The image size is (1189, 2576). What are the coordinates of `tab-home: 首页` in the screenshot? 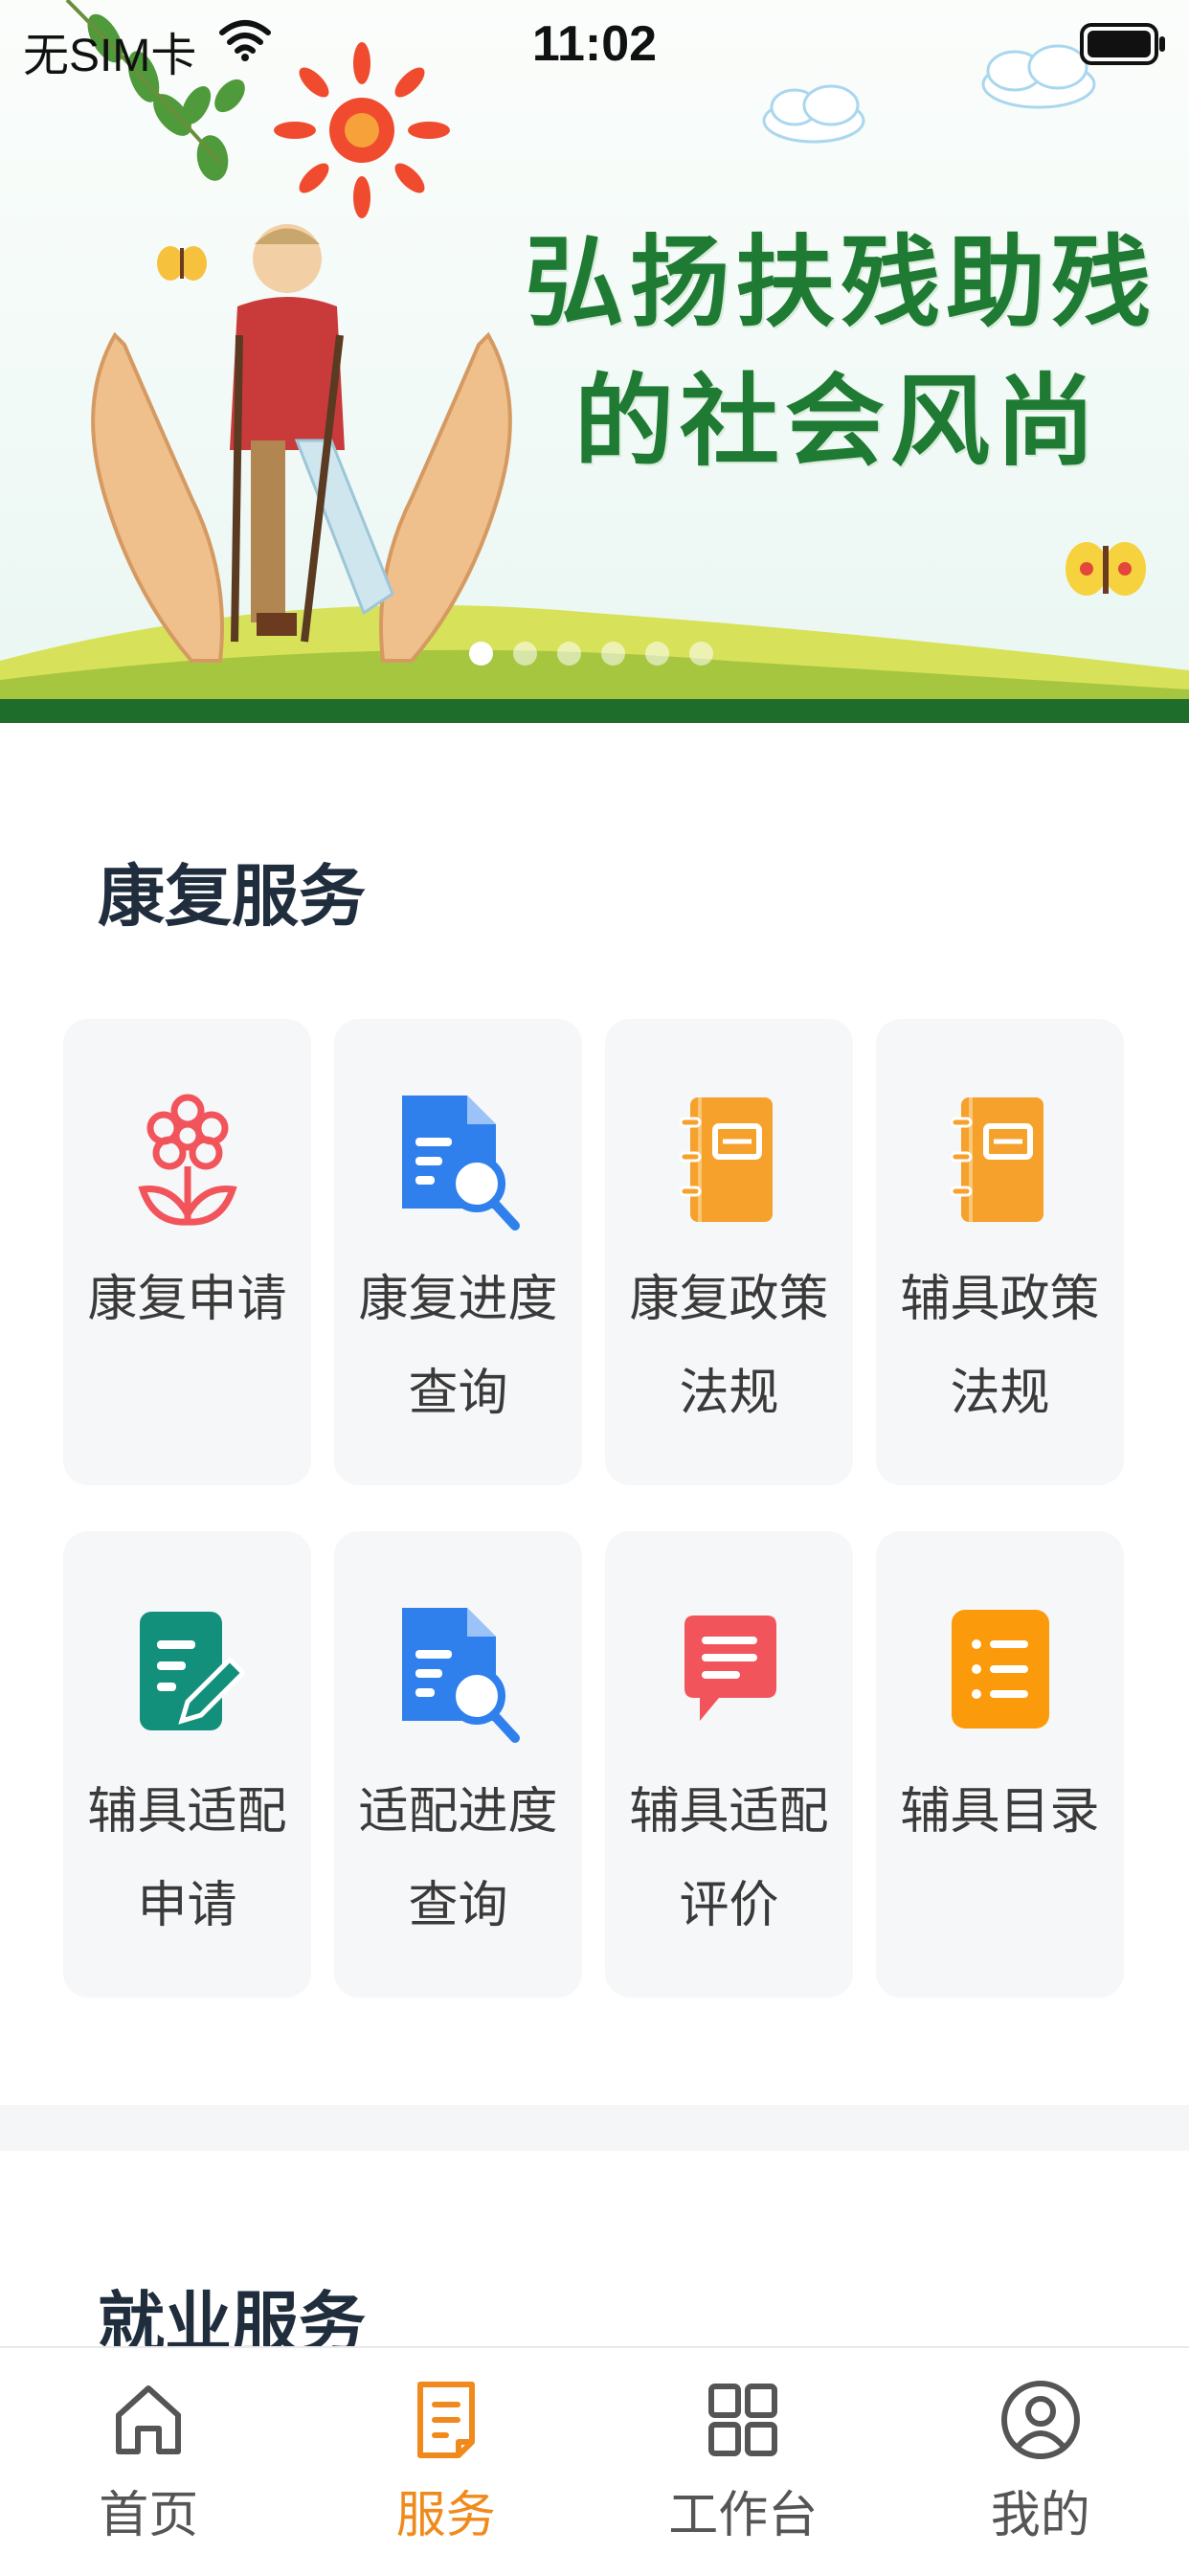 It's located at (149, 2462).